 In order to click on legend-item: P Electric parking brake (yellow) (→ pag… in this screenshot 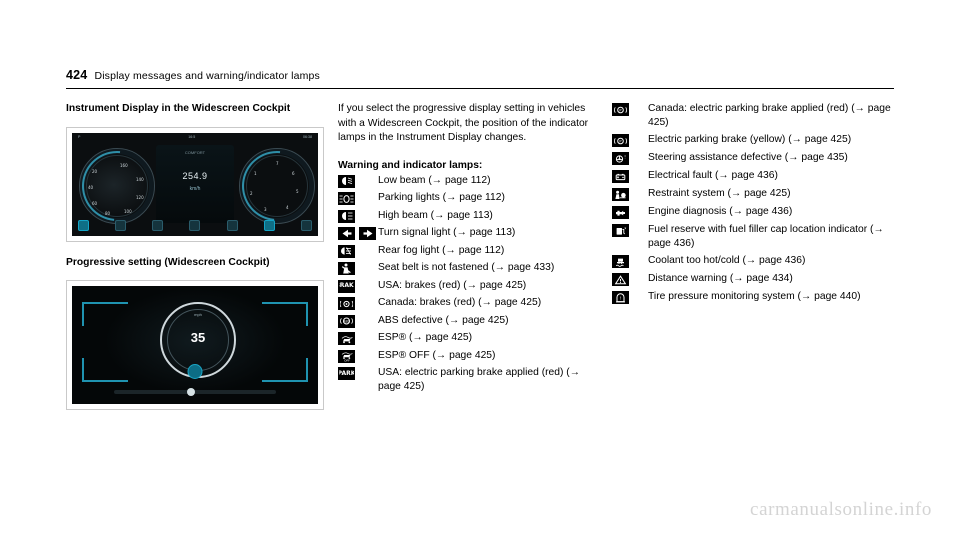, I will do `click(753, 140)`.